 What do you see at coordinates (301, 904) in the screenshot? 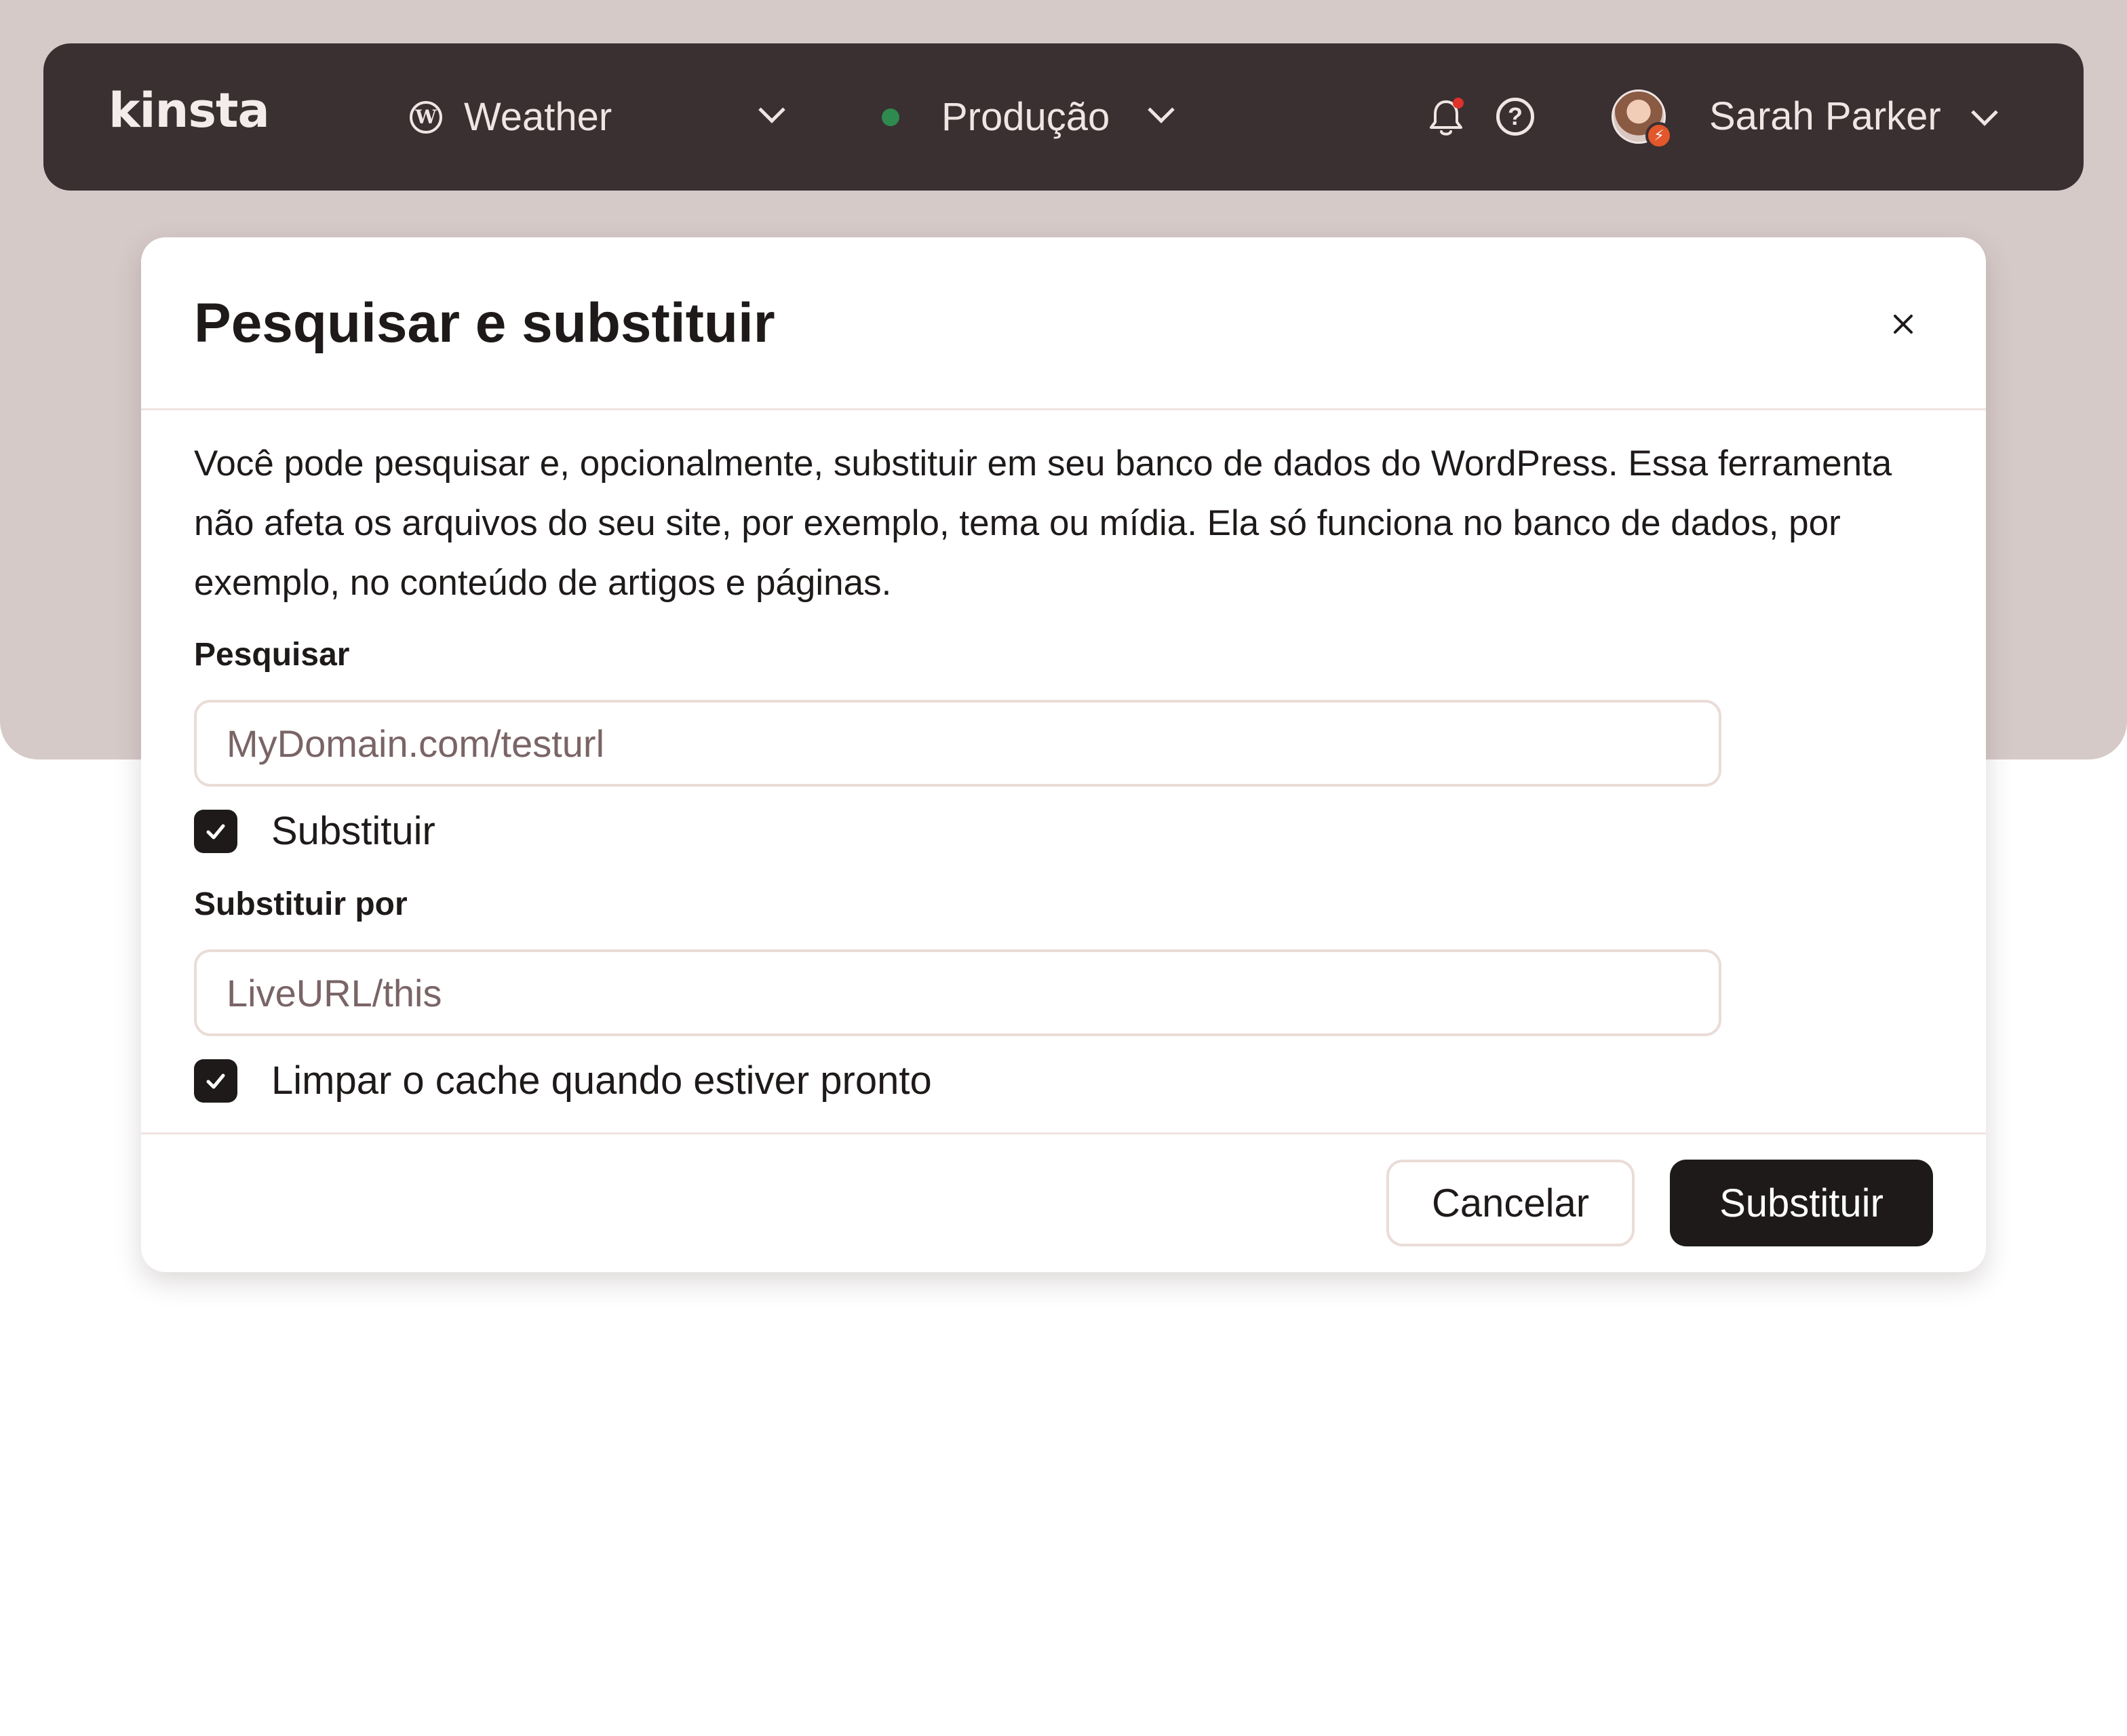
I see `replace-with-label: Substituir por` at bounding box center [301, 904].